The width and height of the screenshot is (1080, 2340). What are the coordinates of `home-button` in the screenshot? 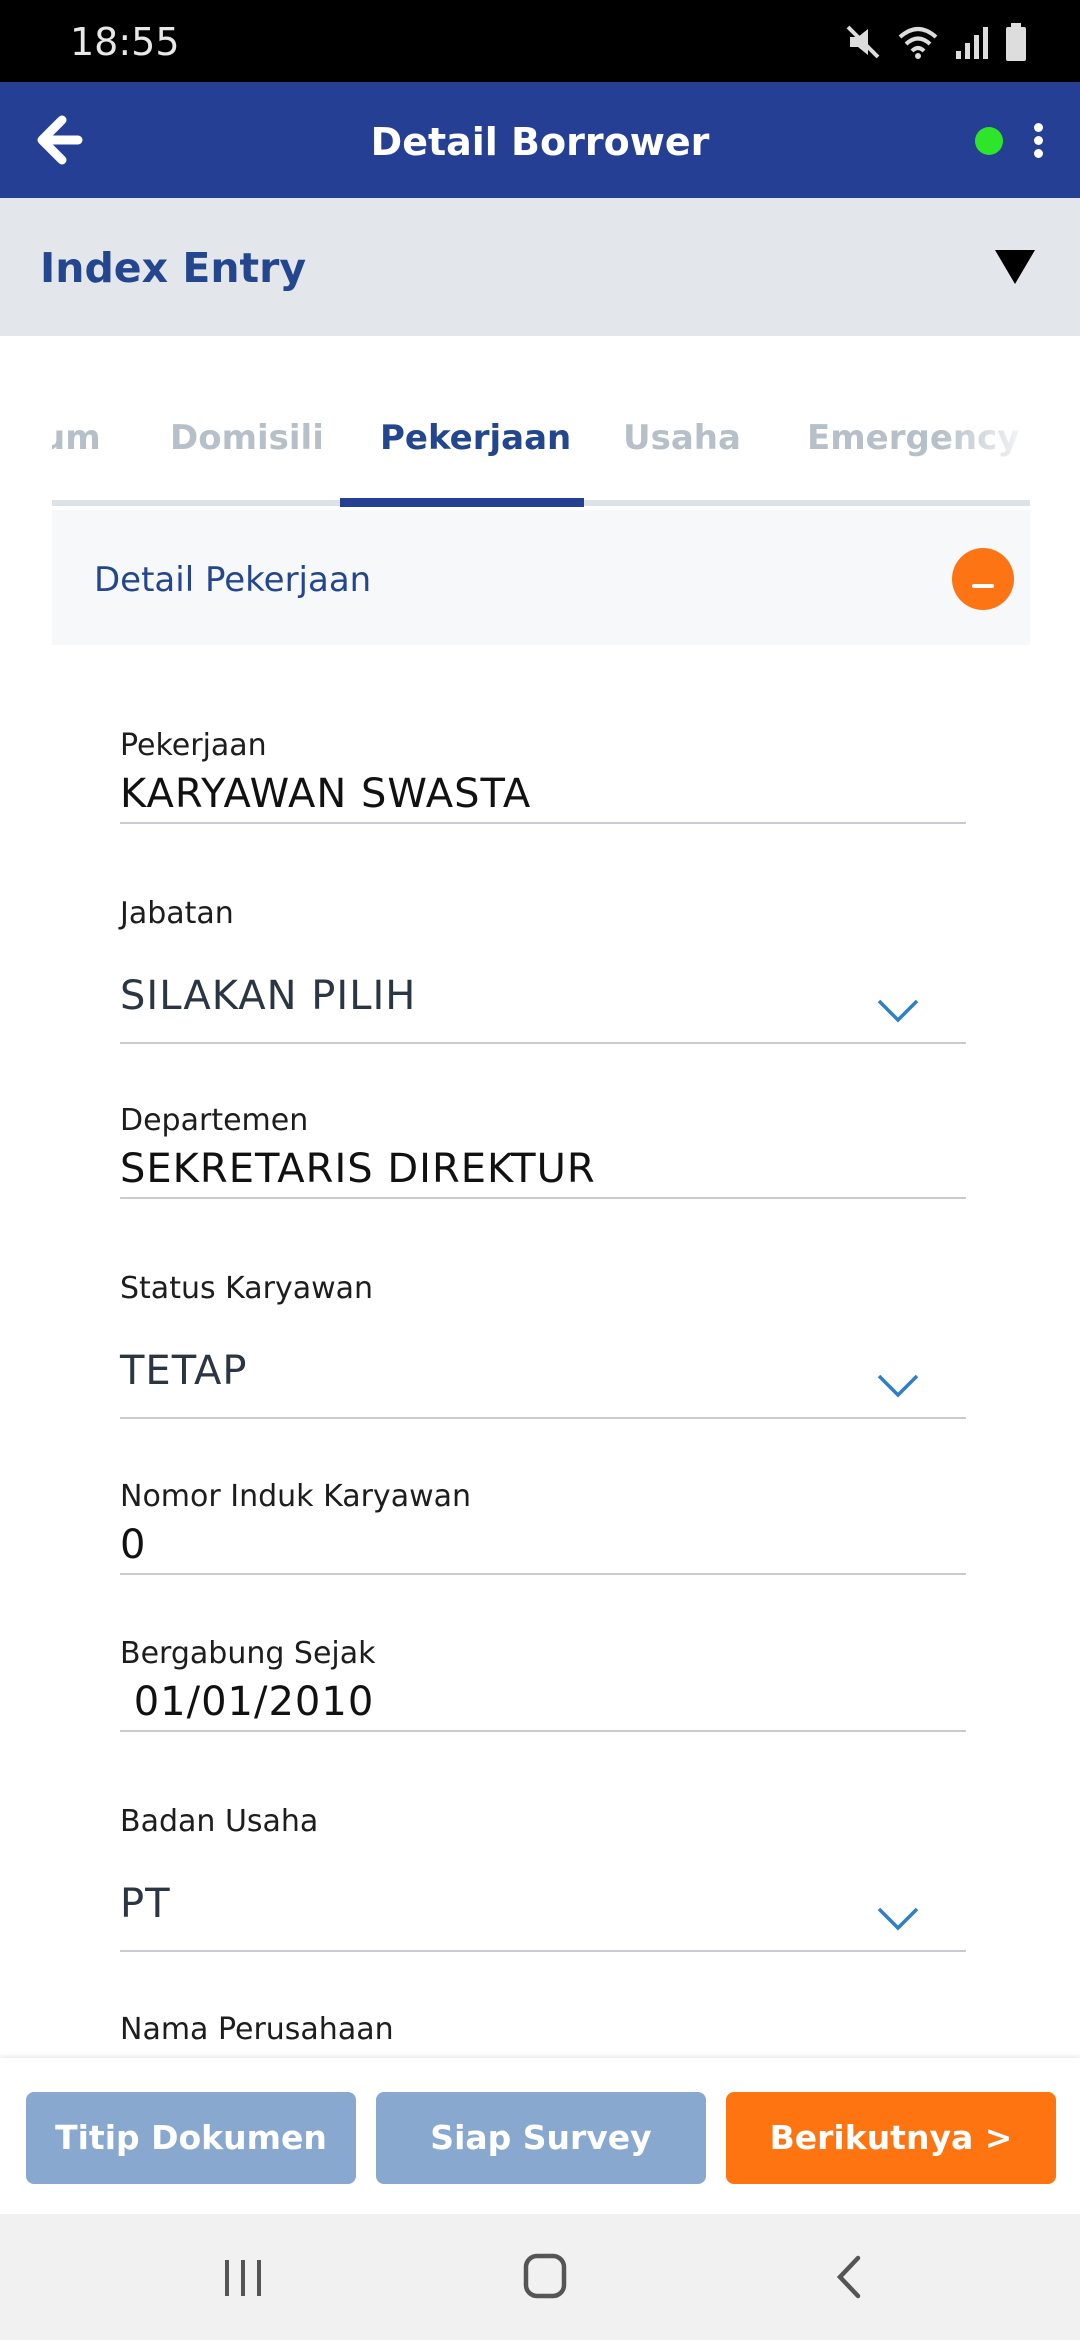 It's located at (546, 2277).